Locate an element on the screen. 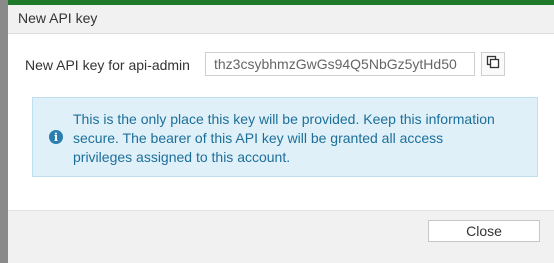  api-key-field is located at coordinates (340, 64).